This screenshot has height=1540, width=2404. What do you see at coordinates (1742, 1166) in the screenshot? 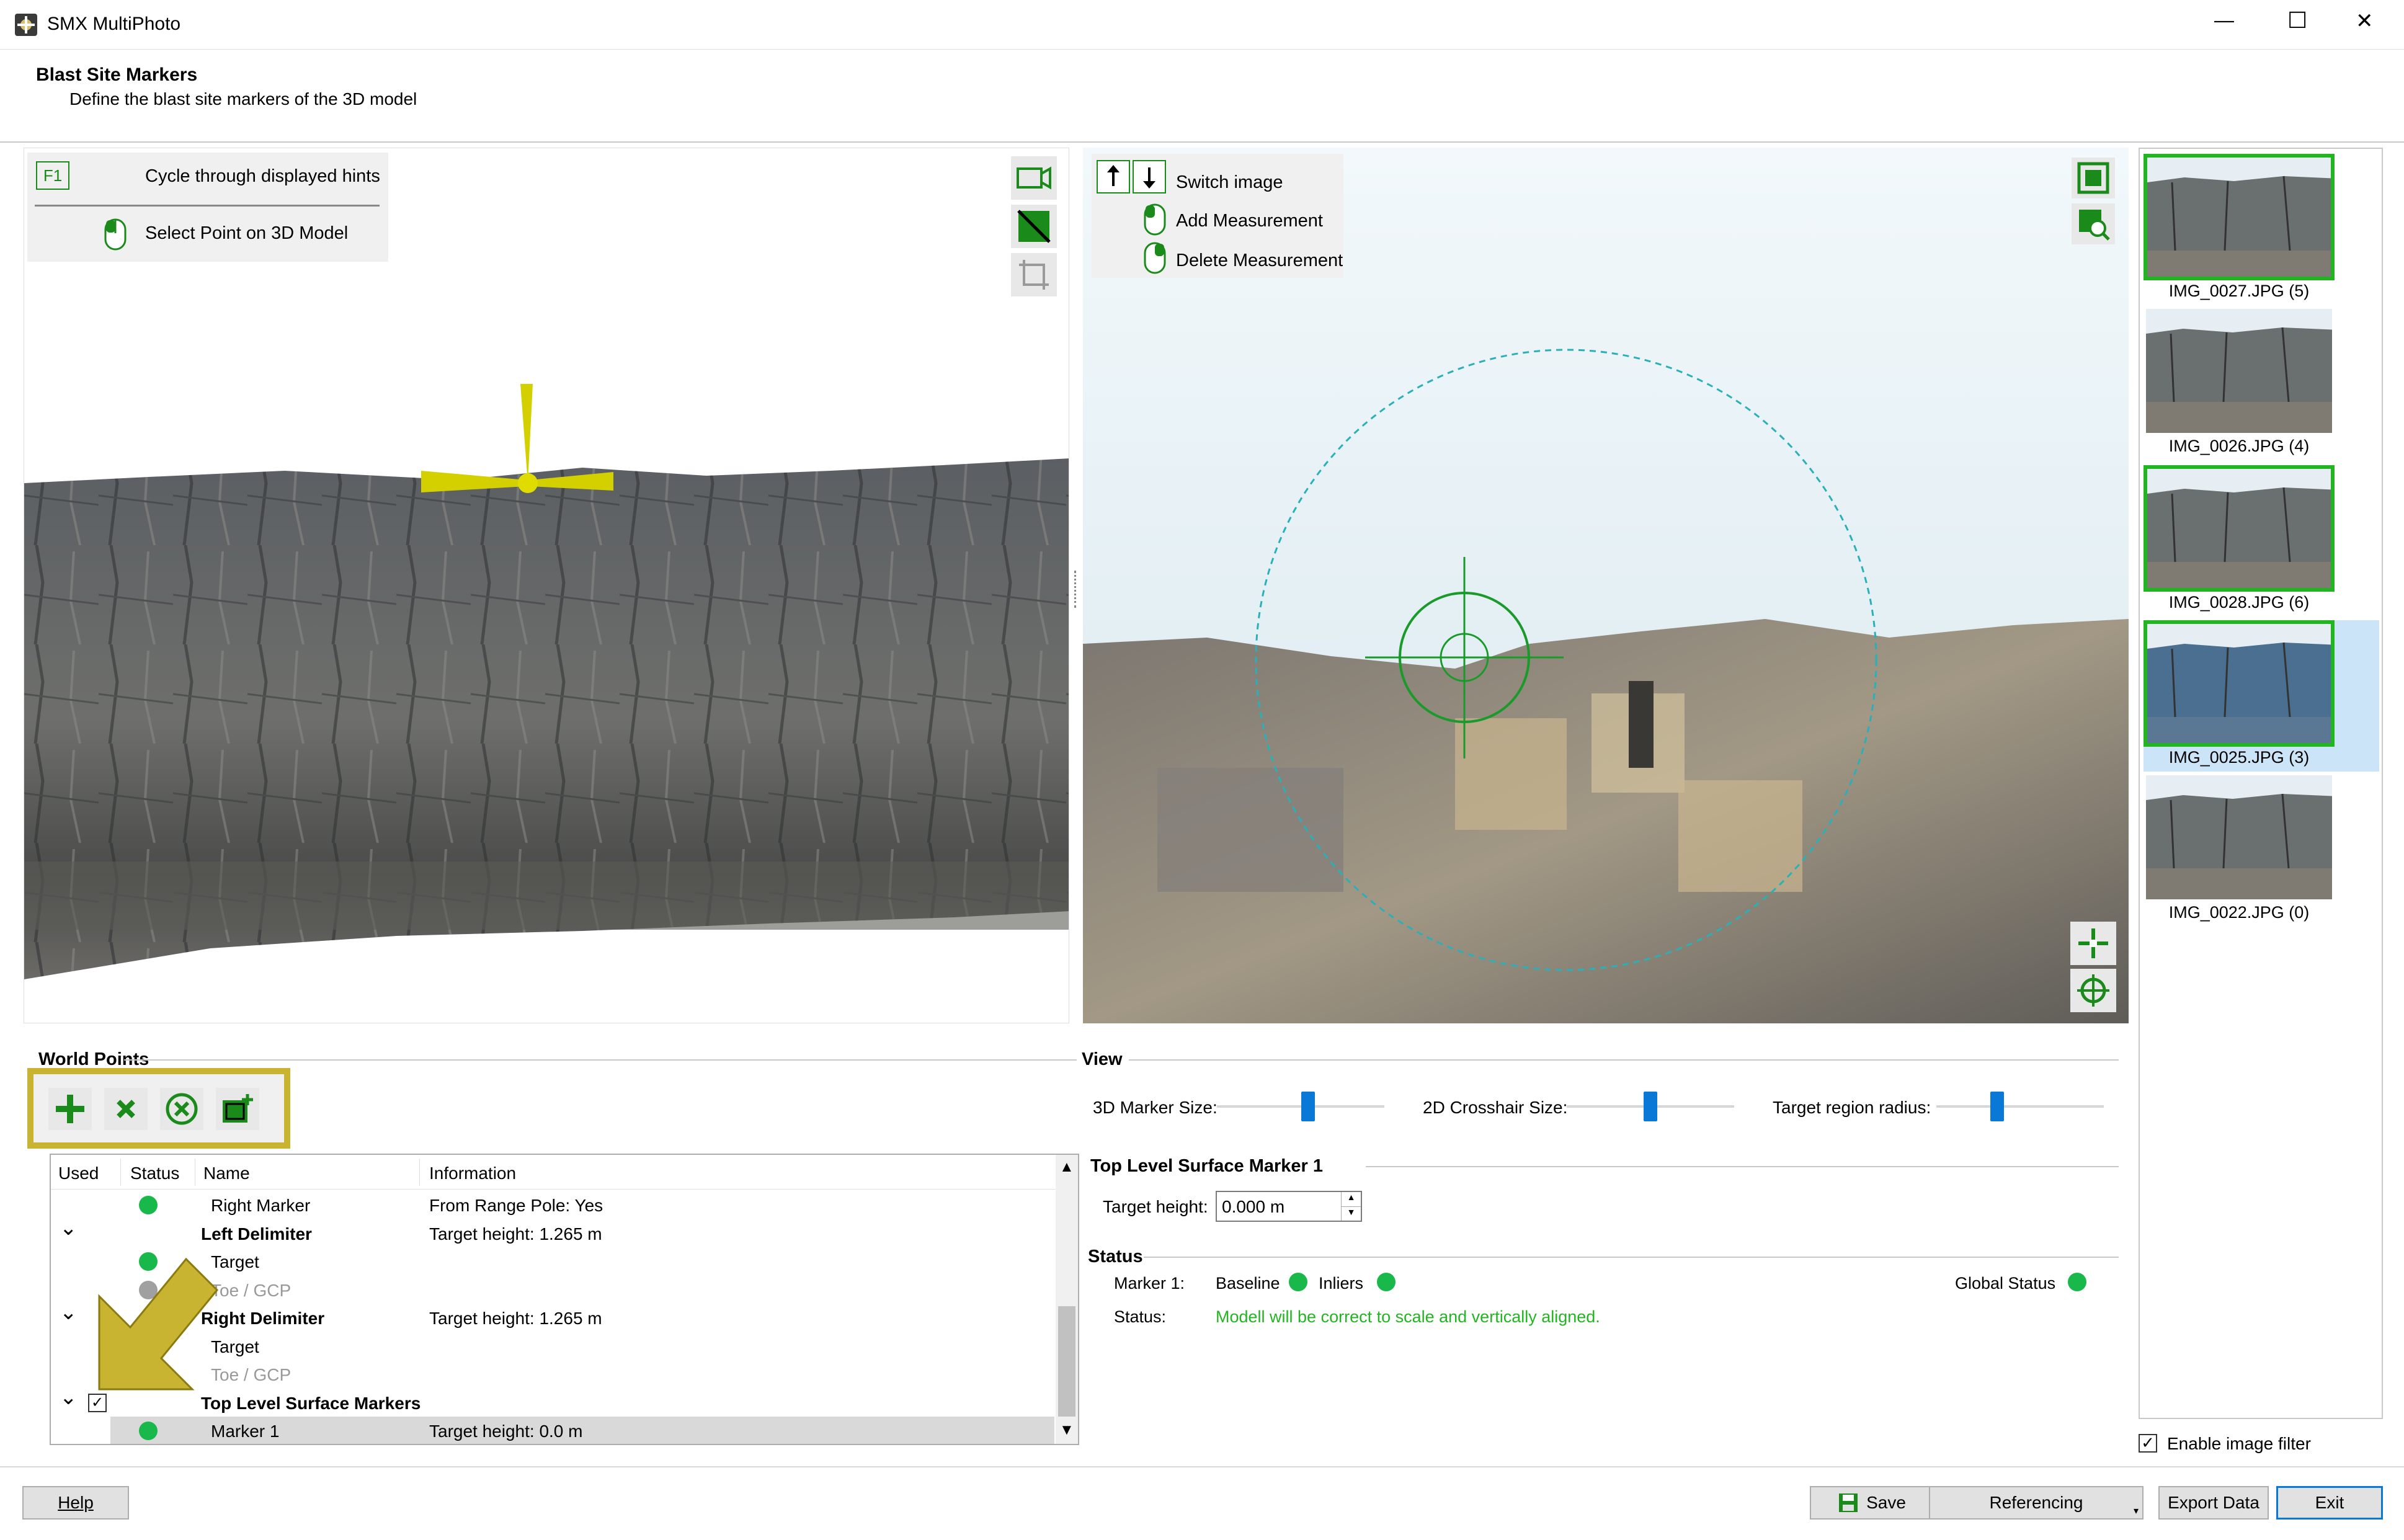
I see `marker-divider` at bounding box center [1742, 1166].